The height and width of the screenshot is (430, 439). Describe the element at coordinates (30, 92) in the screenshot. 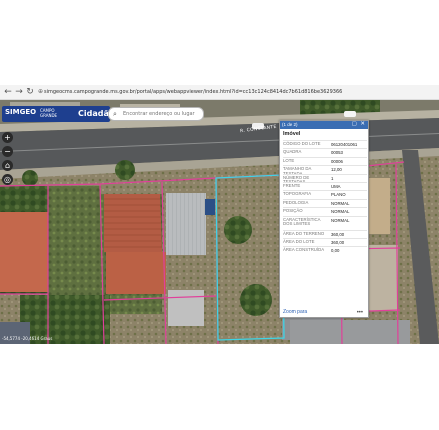

I see `reload-icon: ↻` at that location.